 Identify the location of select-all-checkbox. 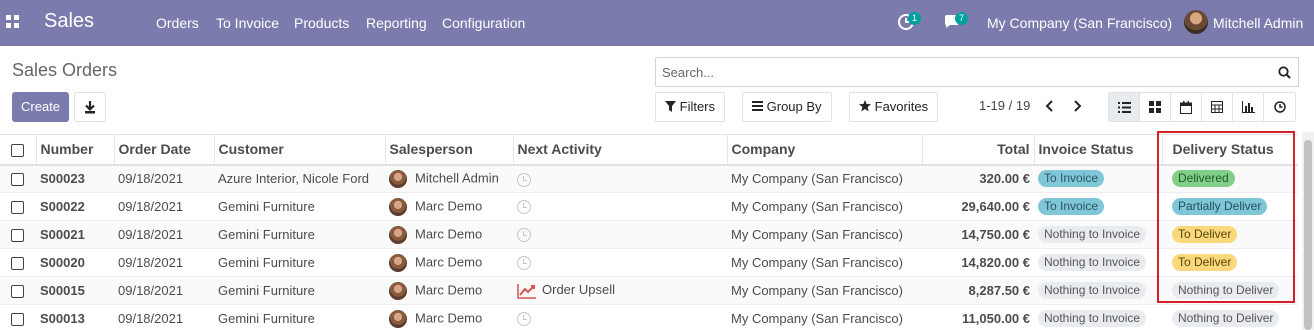
(17, 151).